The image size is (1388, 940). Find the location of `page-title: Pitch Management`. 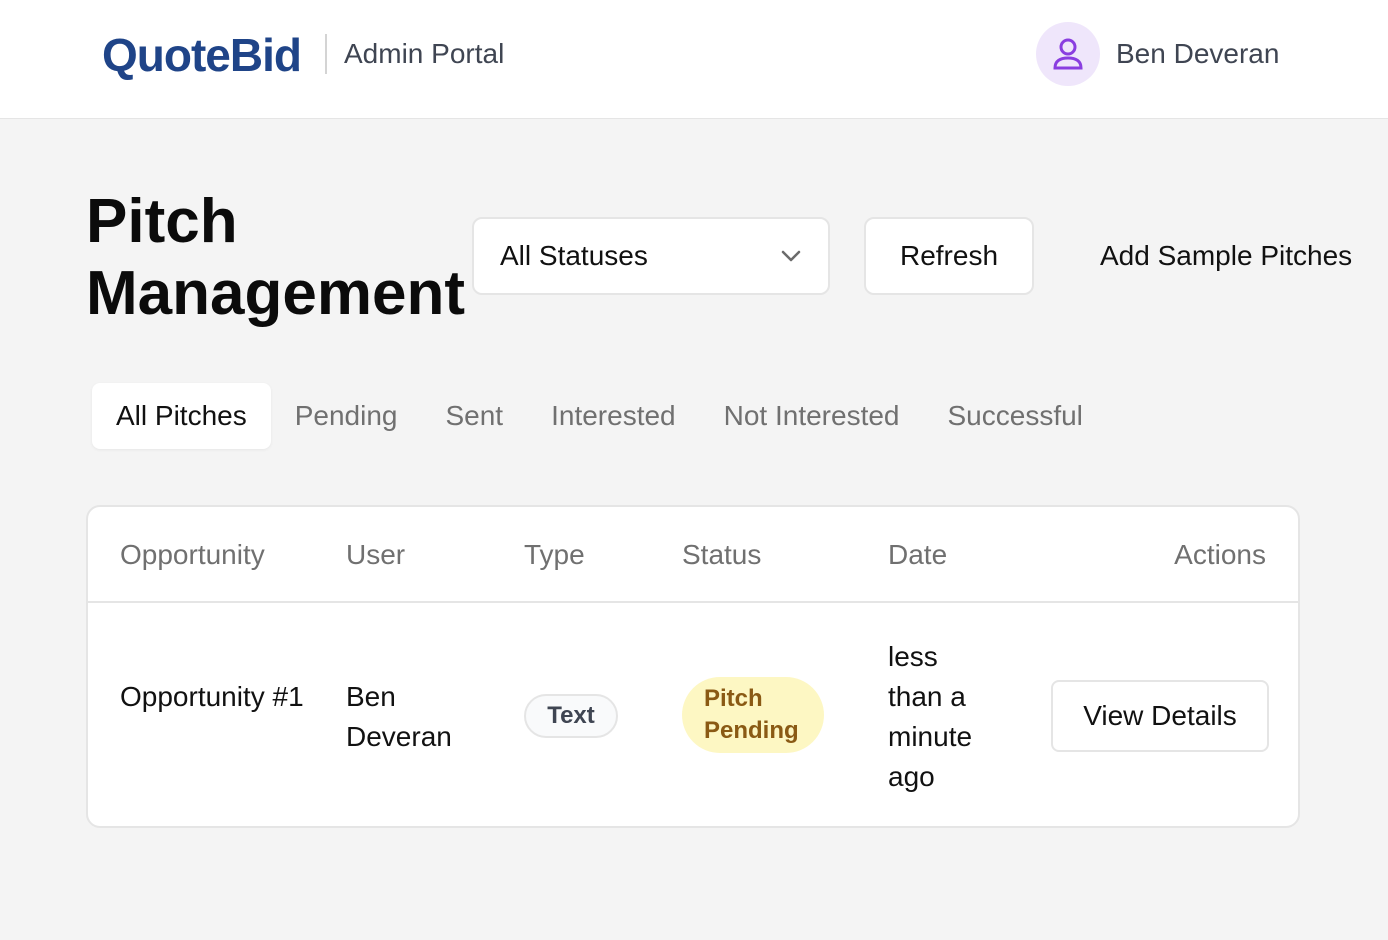

page-title: Pitch Management is located at coordinates (275, 257).